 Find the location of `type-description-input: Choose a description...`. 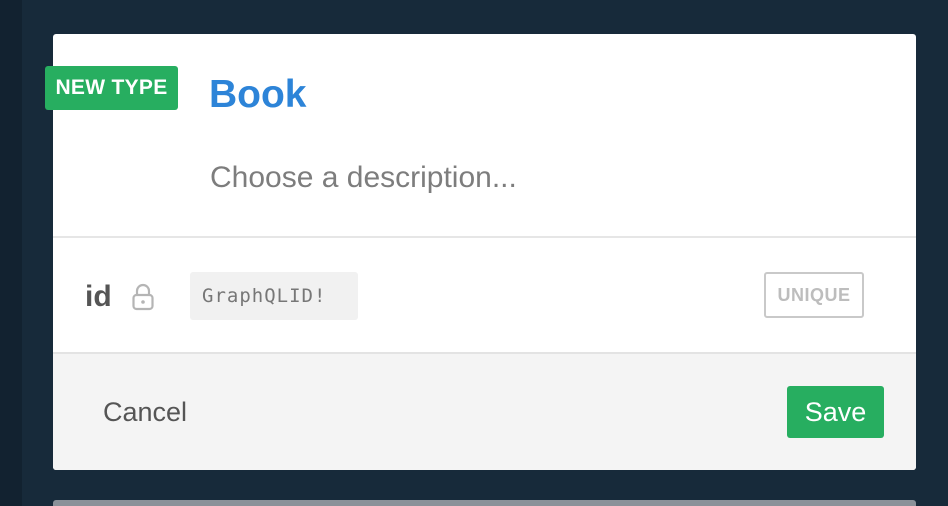

type-description-input: Choose a description... is located at coordinates (363, 178).